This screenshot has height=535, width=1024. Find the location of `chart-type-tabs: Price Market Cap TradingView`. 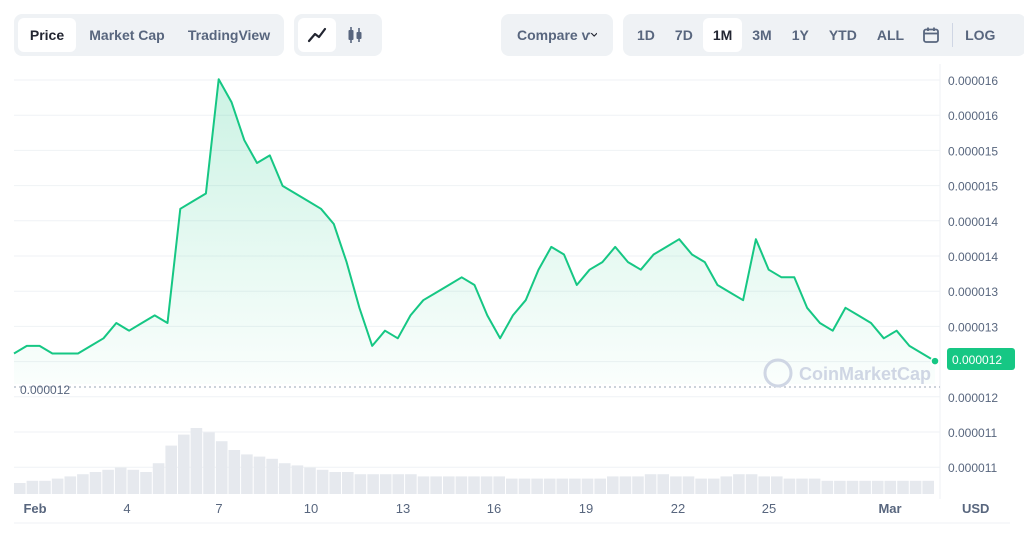

chart-type-tabs: Price Market Cap TradingView is located at coordinates (149, 35).